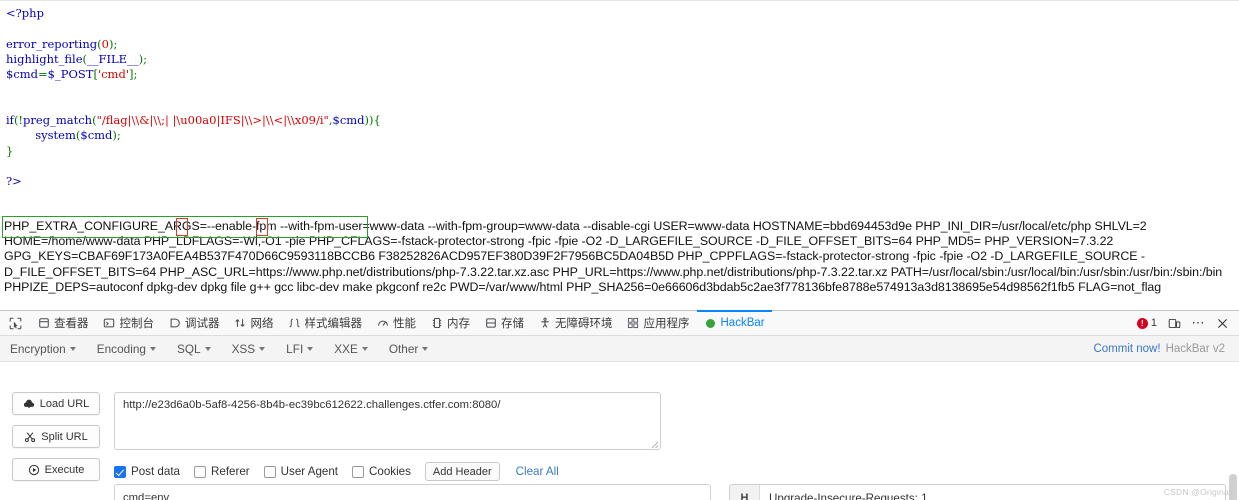 This screenshot has width=1239, height=500. Describe the element at coordinates (450, 323) in the screenshot. I see `devtools-tab-memory: 内存` at that location.